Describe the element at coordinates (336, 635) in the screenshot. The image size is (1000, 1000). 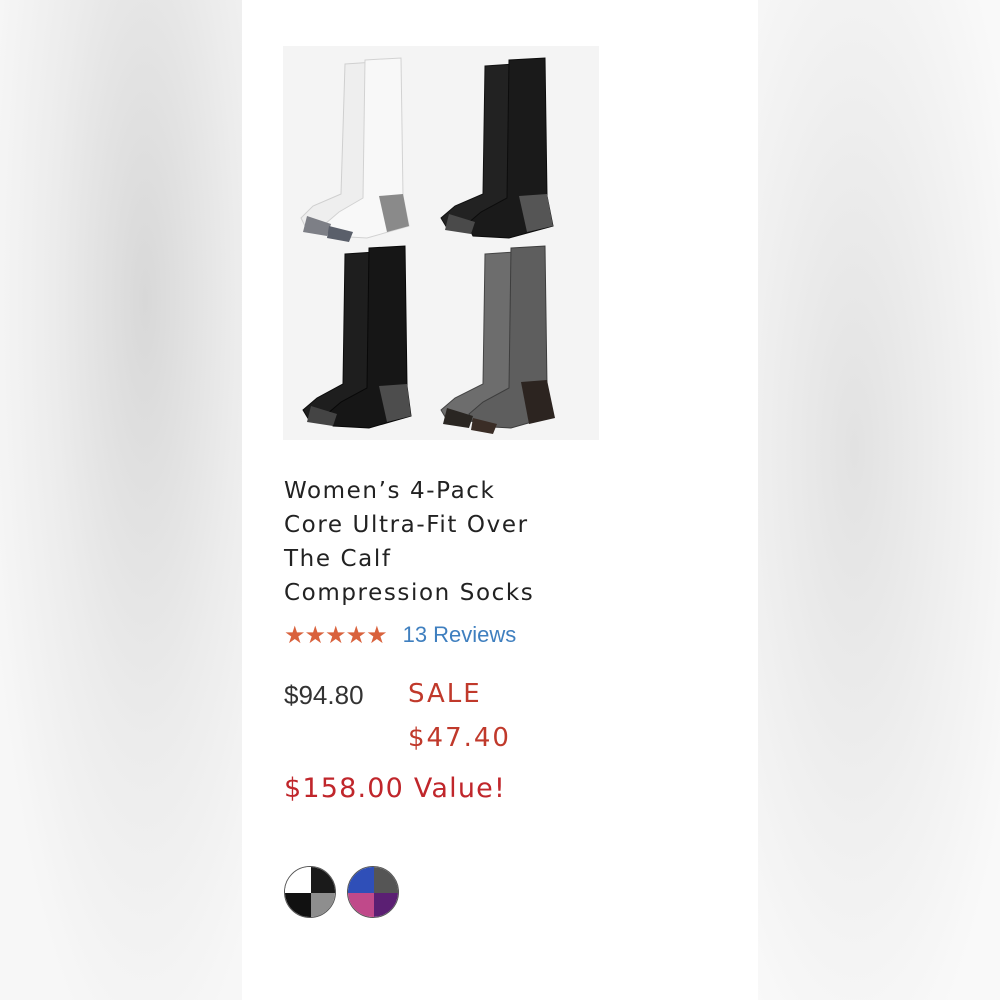
I see `star-rating-icon: ★★★★★` at that location.